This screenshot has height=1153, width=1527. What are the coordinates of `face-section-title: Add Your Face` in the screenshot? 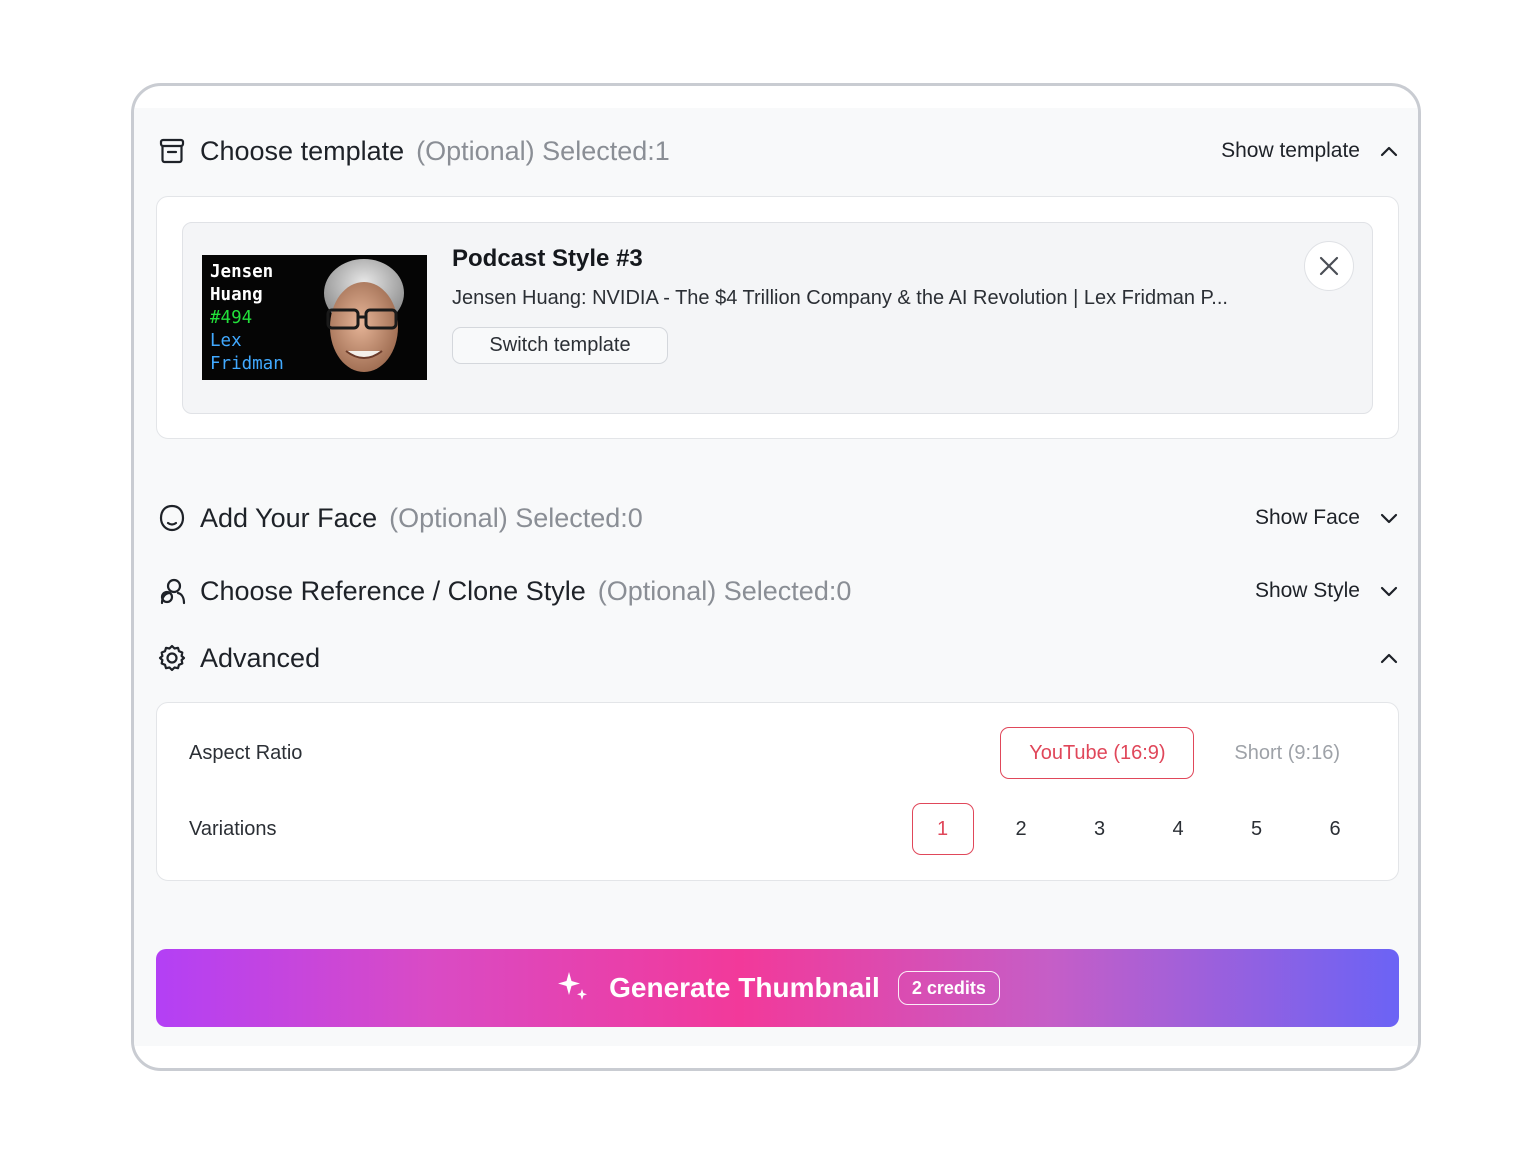 It's located at (289, 517).